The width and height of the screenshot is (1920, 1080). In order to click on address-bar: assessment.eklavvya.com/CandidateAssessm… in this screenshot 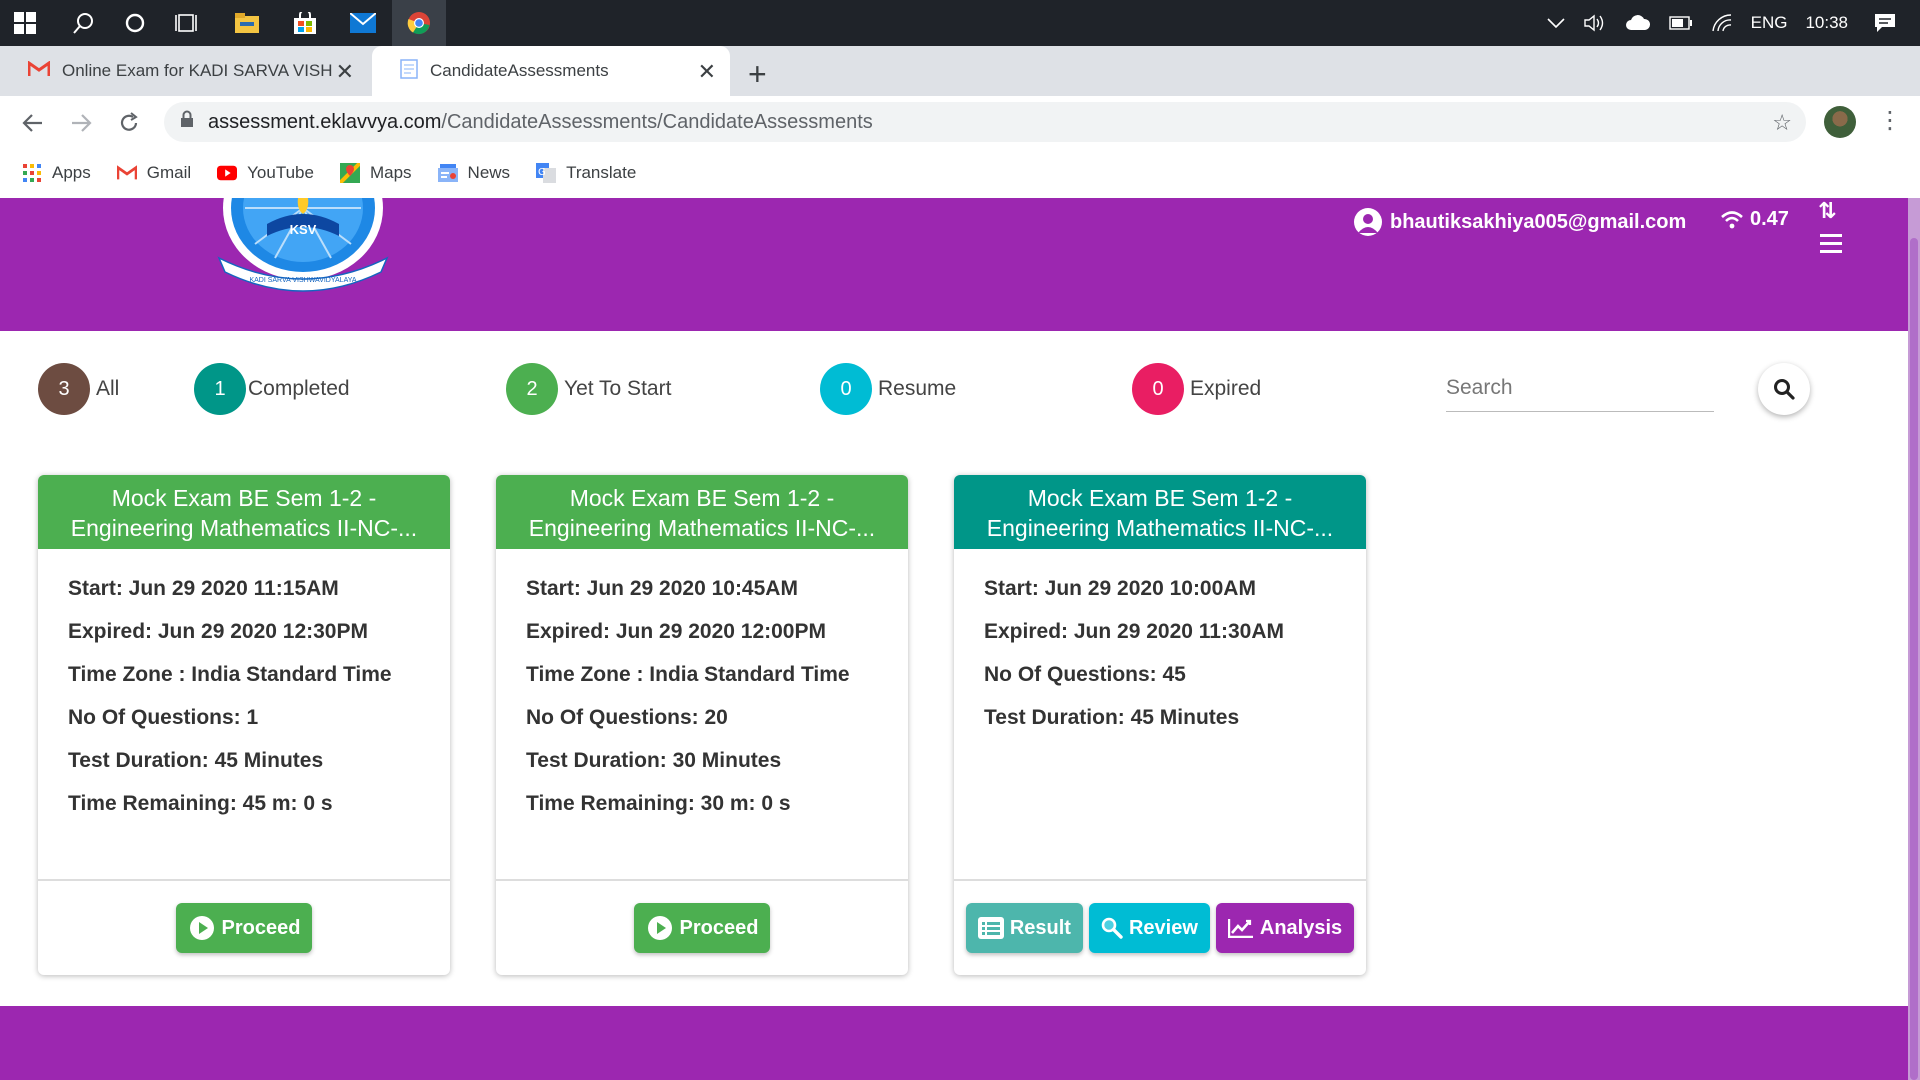, I will do `click(985, 122)`.